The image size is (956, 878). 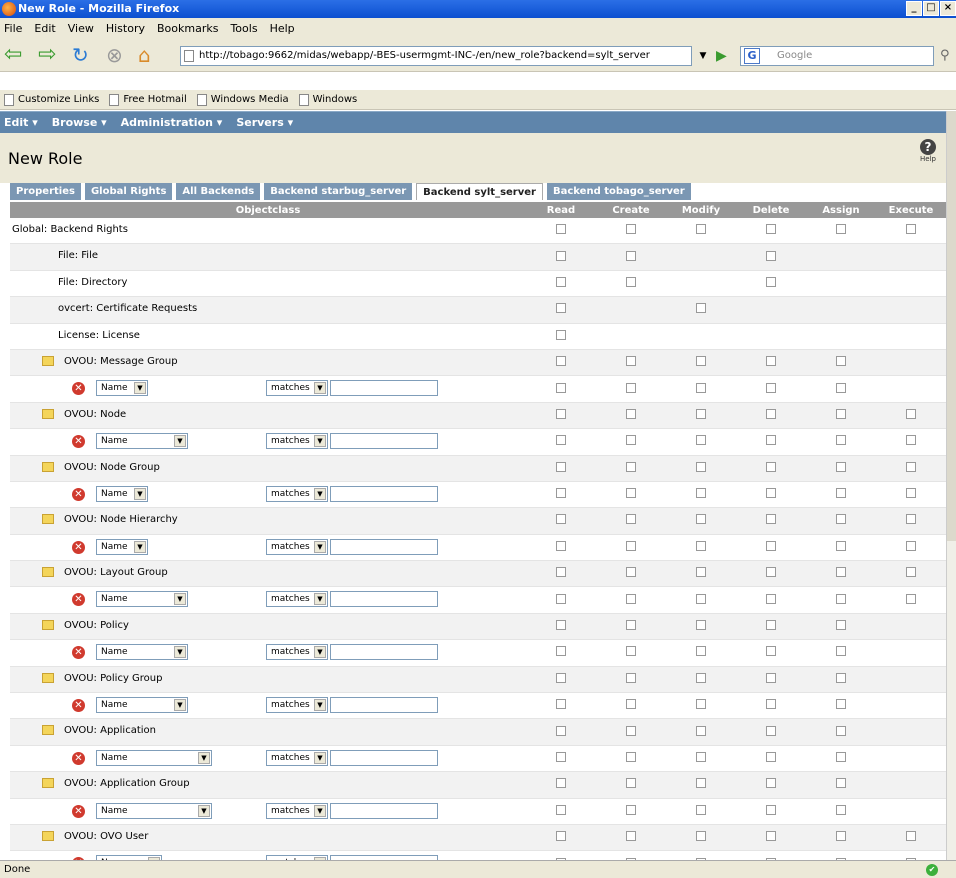 I want to click on scrollbar, so click(x=951, y=485).